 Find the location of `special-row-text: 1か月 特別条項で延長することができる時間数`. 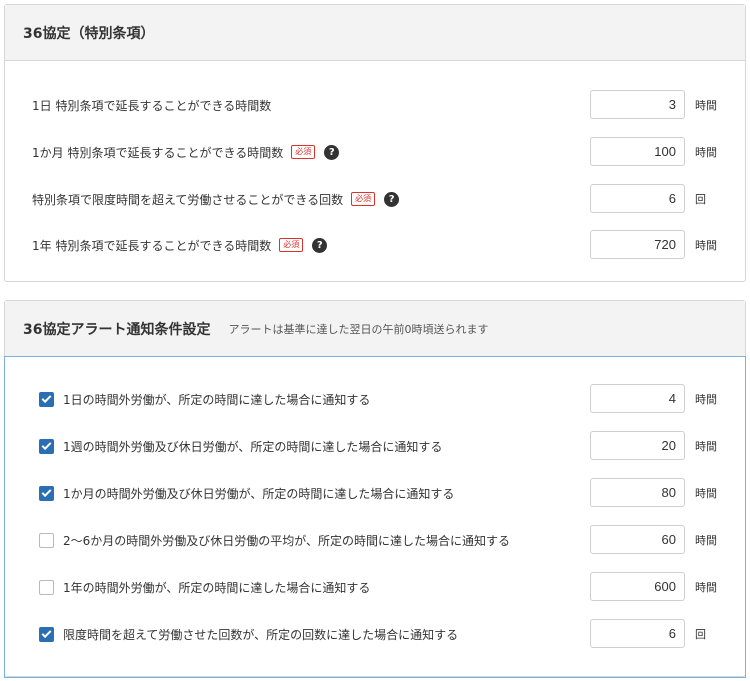

special-row-text: 1か月 特別条項で延長することができる時間数 is located at coordinates (158, 152).